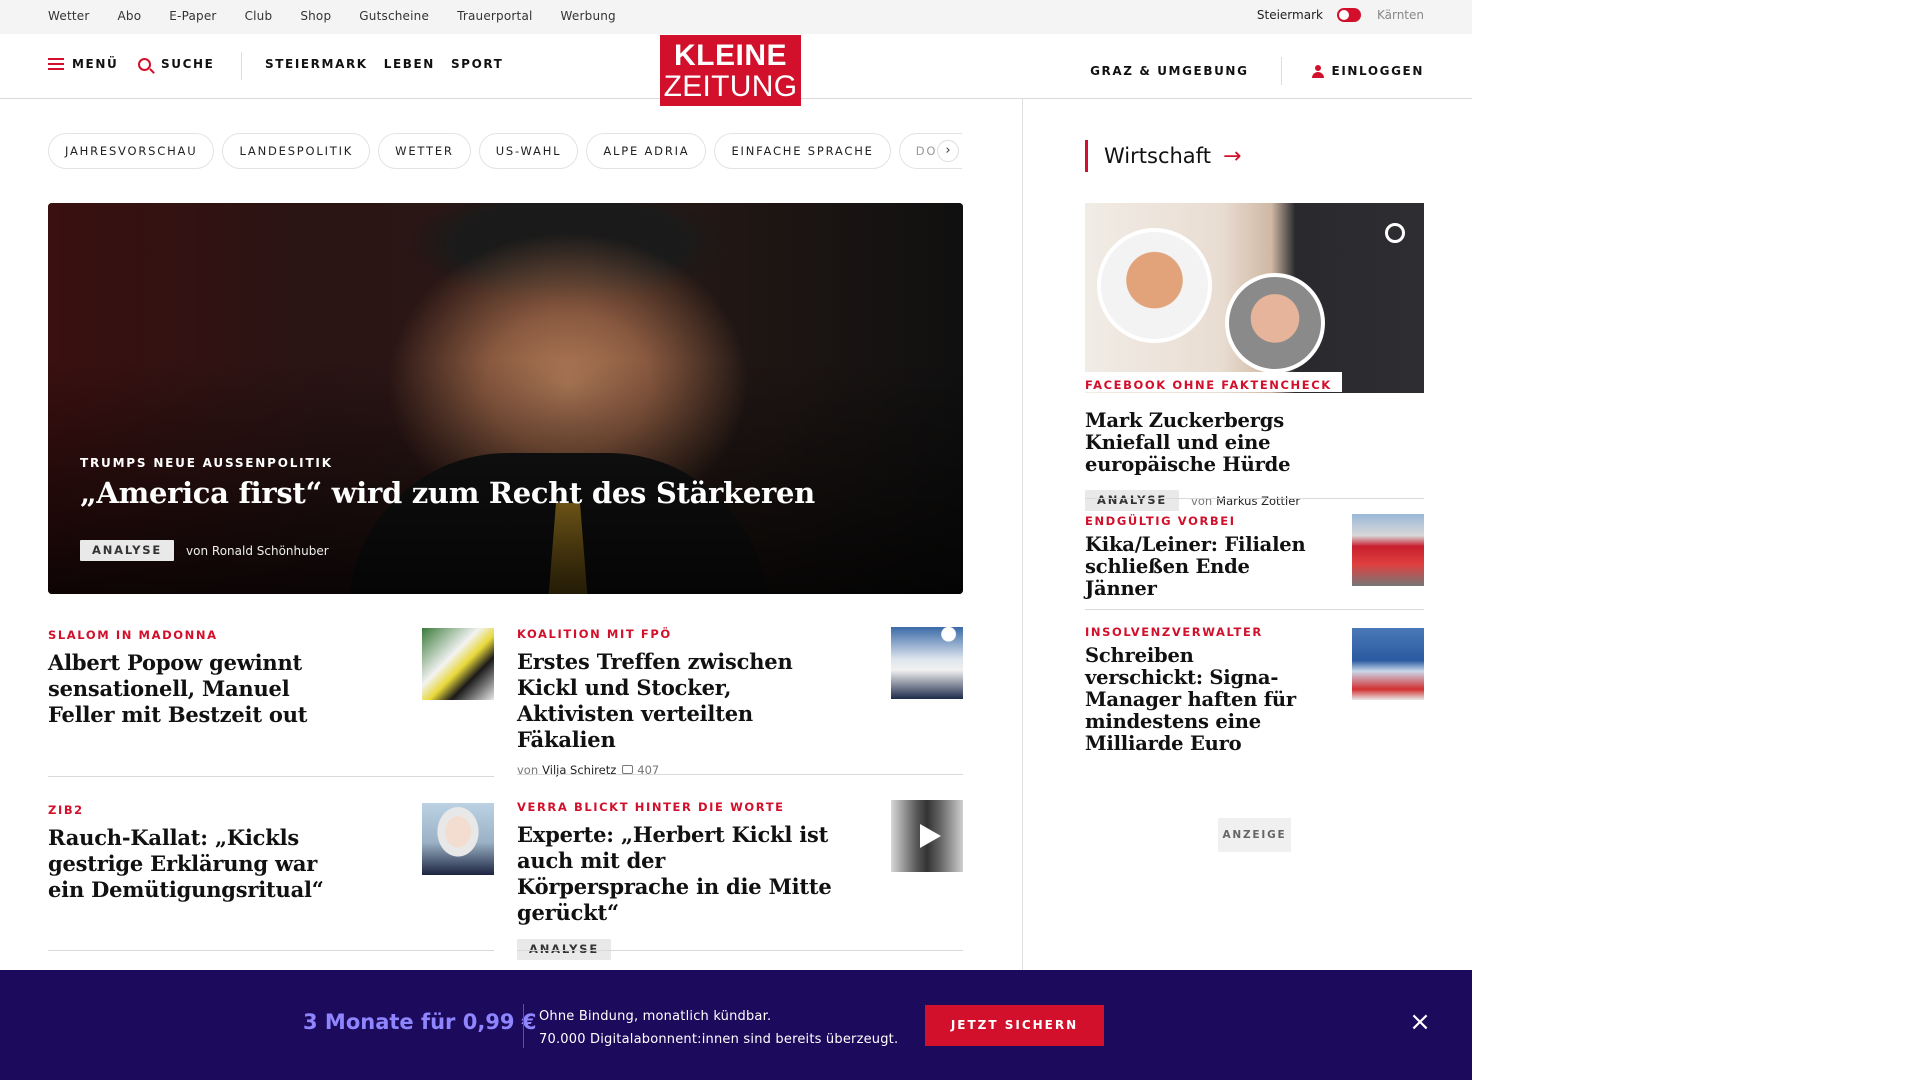 Image resolution: width=1920 pixels, height=1080 pixels. What do you see at coordinates (523, 1026) in the screenshot?
I see `promo-divider` at bounding box center [523, 1026].